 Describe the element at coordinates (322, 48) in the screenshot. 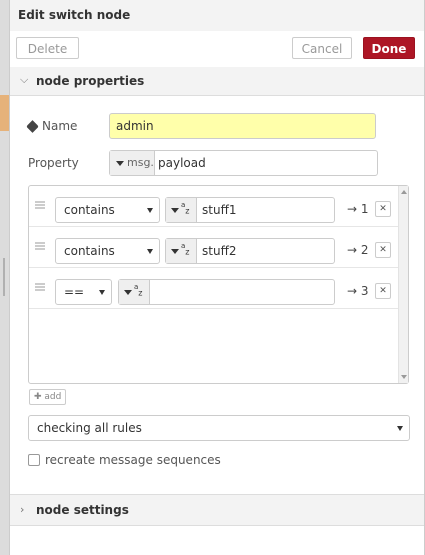

I see `cancel-button: Cancel` at that location.